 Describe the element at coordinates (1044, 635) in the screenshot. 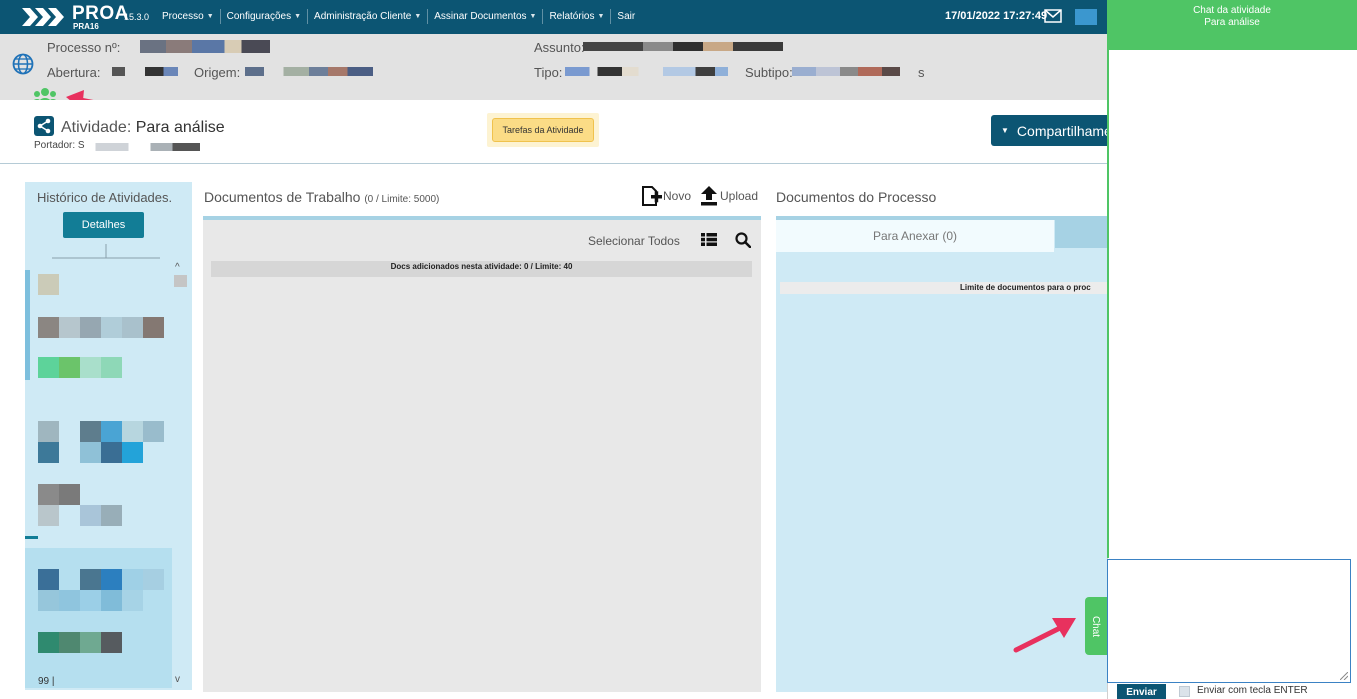

I see `annotation-arrow` at that location.